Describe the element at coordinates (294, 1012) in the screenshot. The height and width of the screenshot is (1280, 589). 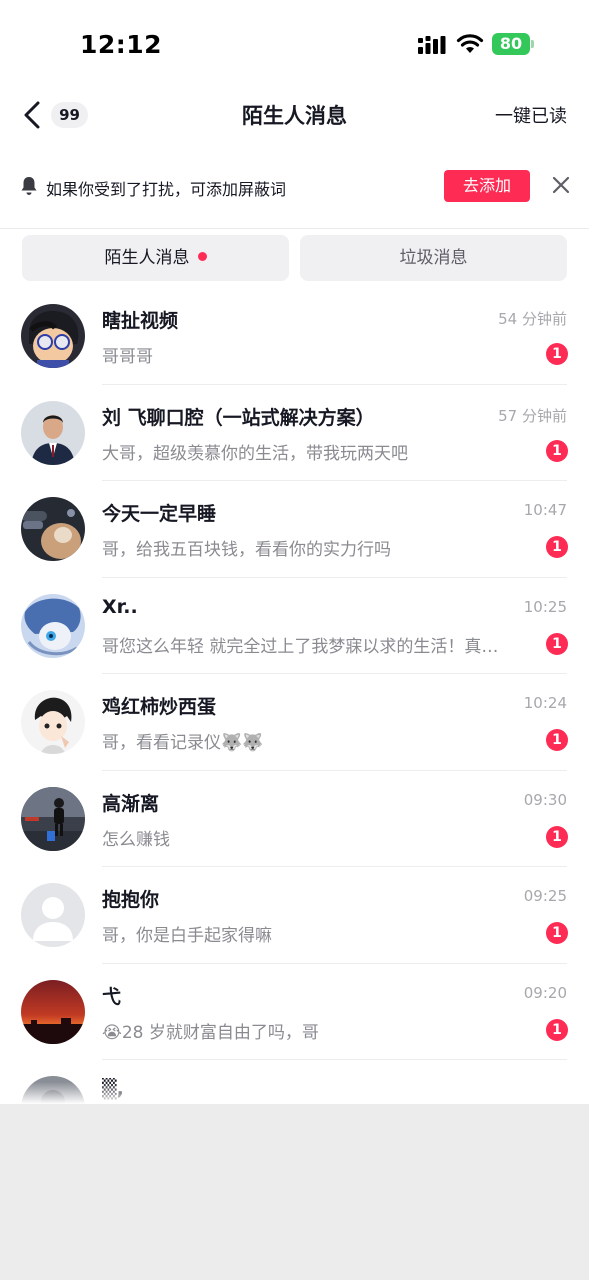
I see `list-item: 弋 😭28 岁就财富自由了吗，哥 09:20 1` at that location.